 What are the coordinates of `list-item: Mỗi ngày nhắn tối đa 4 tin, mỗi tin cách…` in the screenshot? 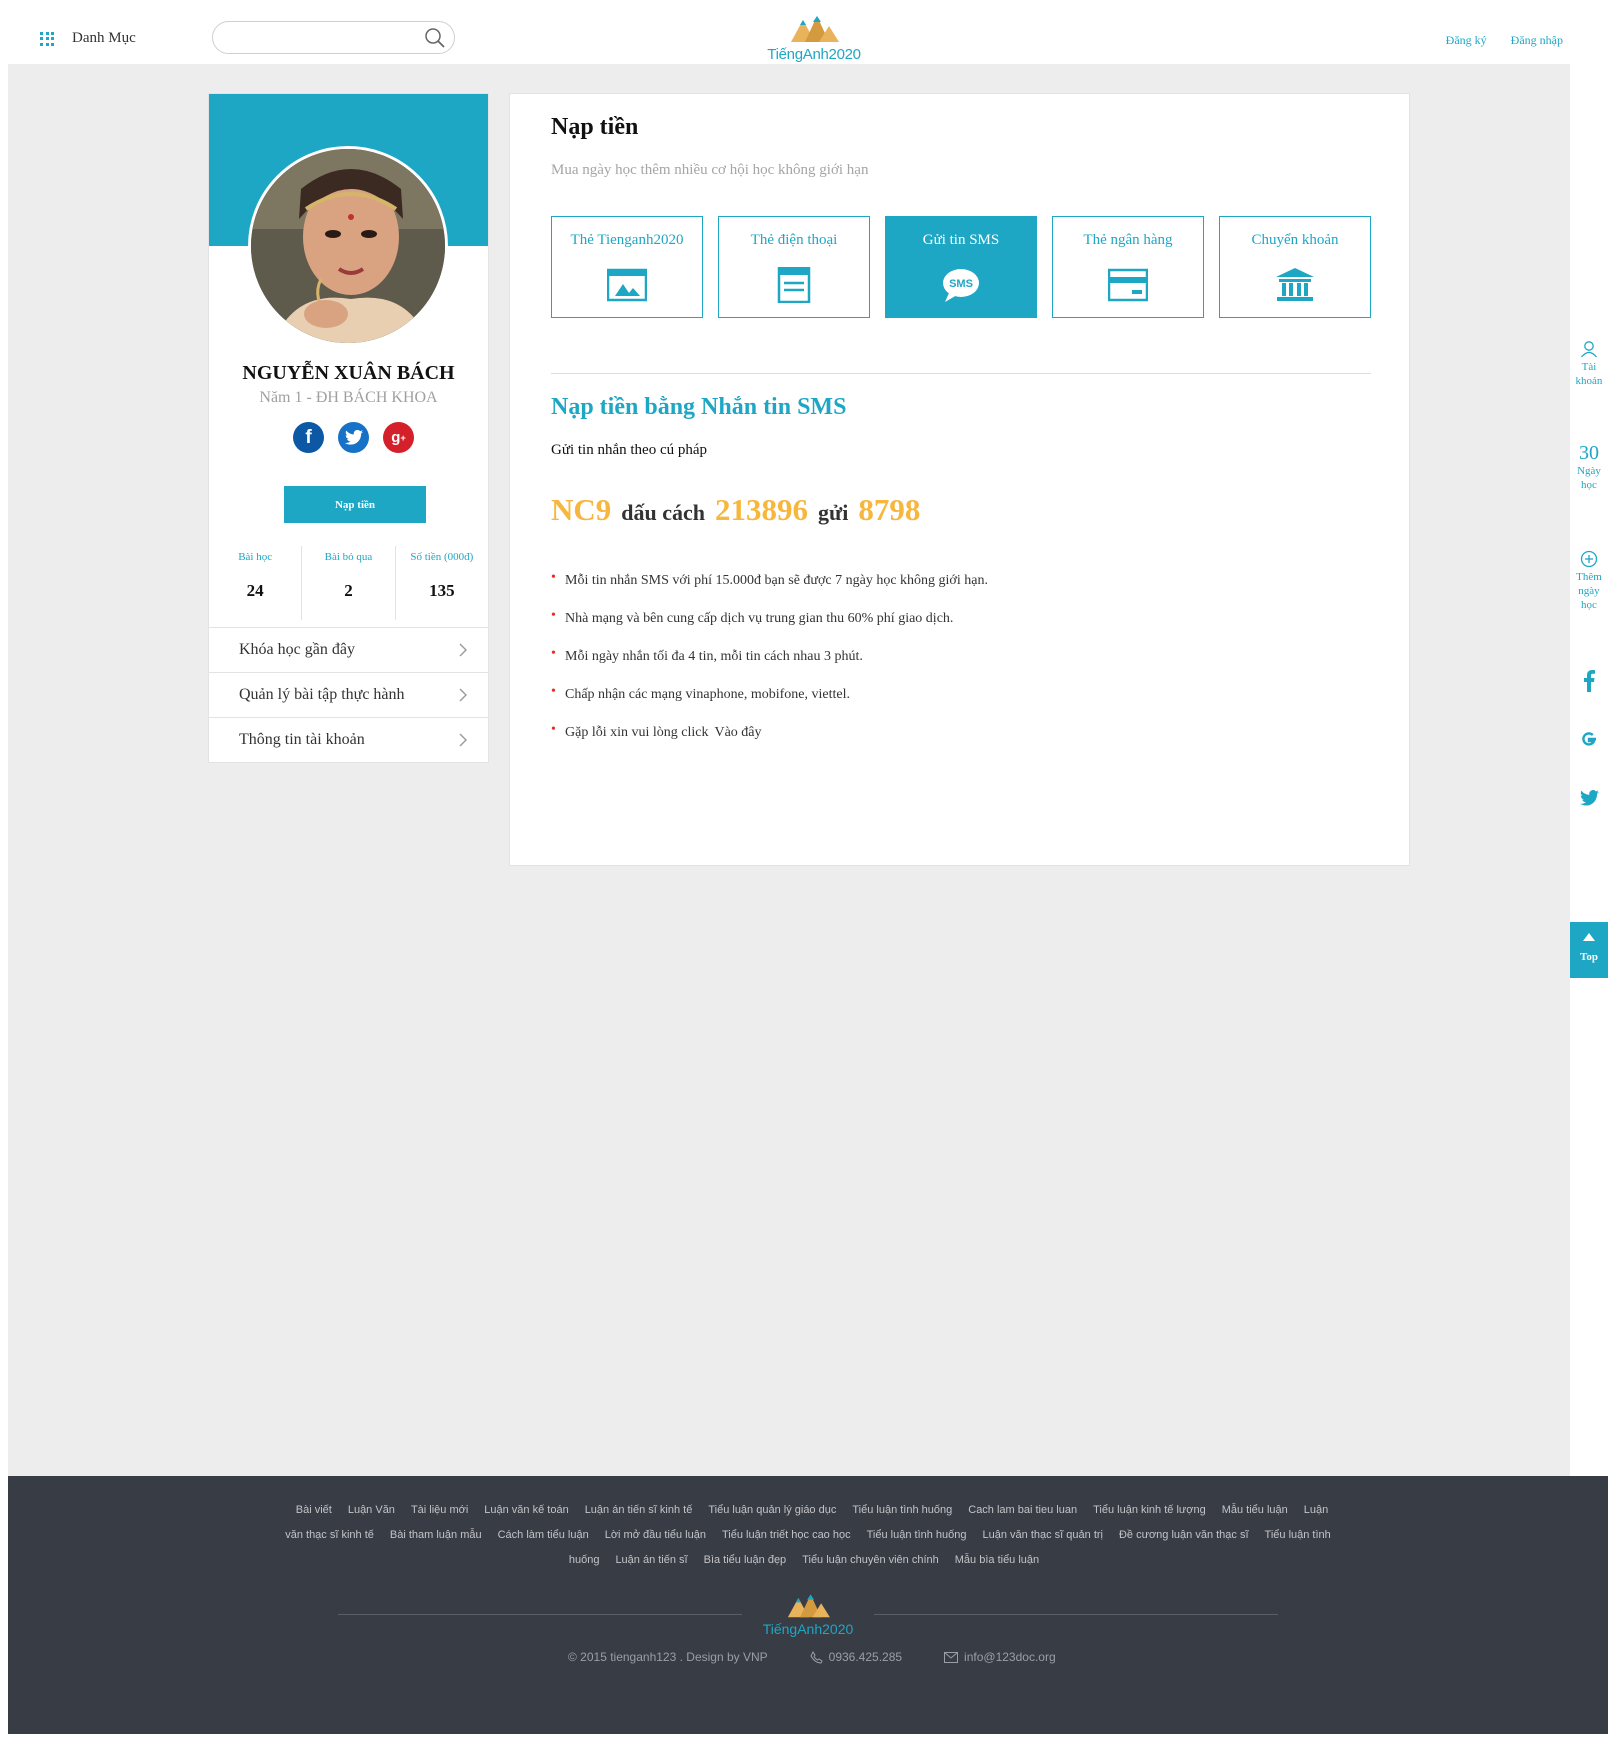 It's located at (961, 664).